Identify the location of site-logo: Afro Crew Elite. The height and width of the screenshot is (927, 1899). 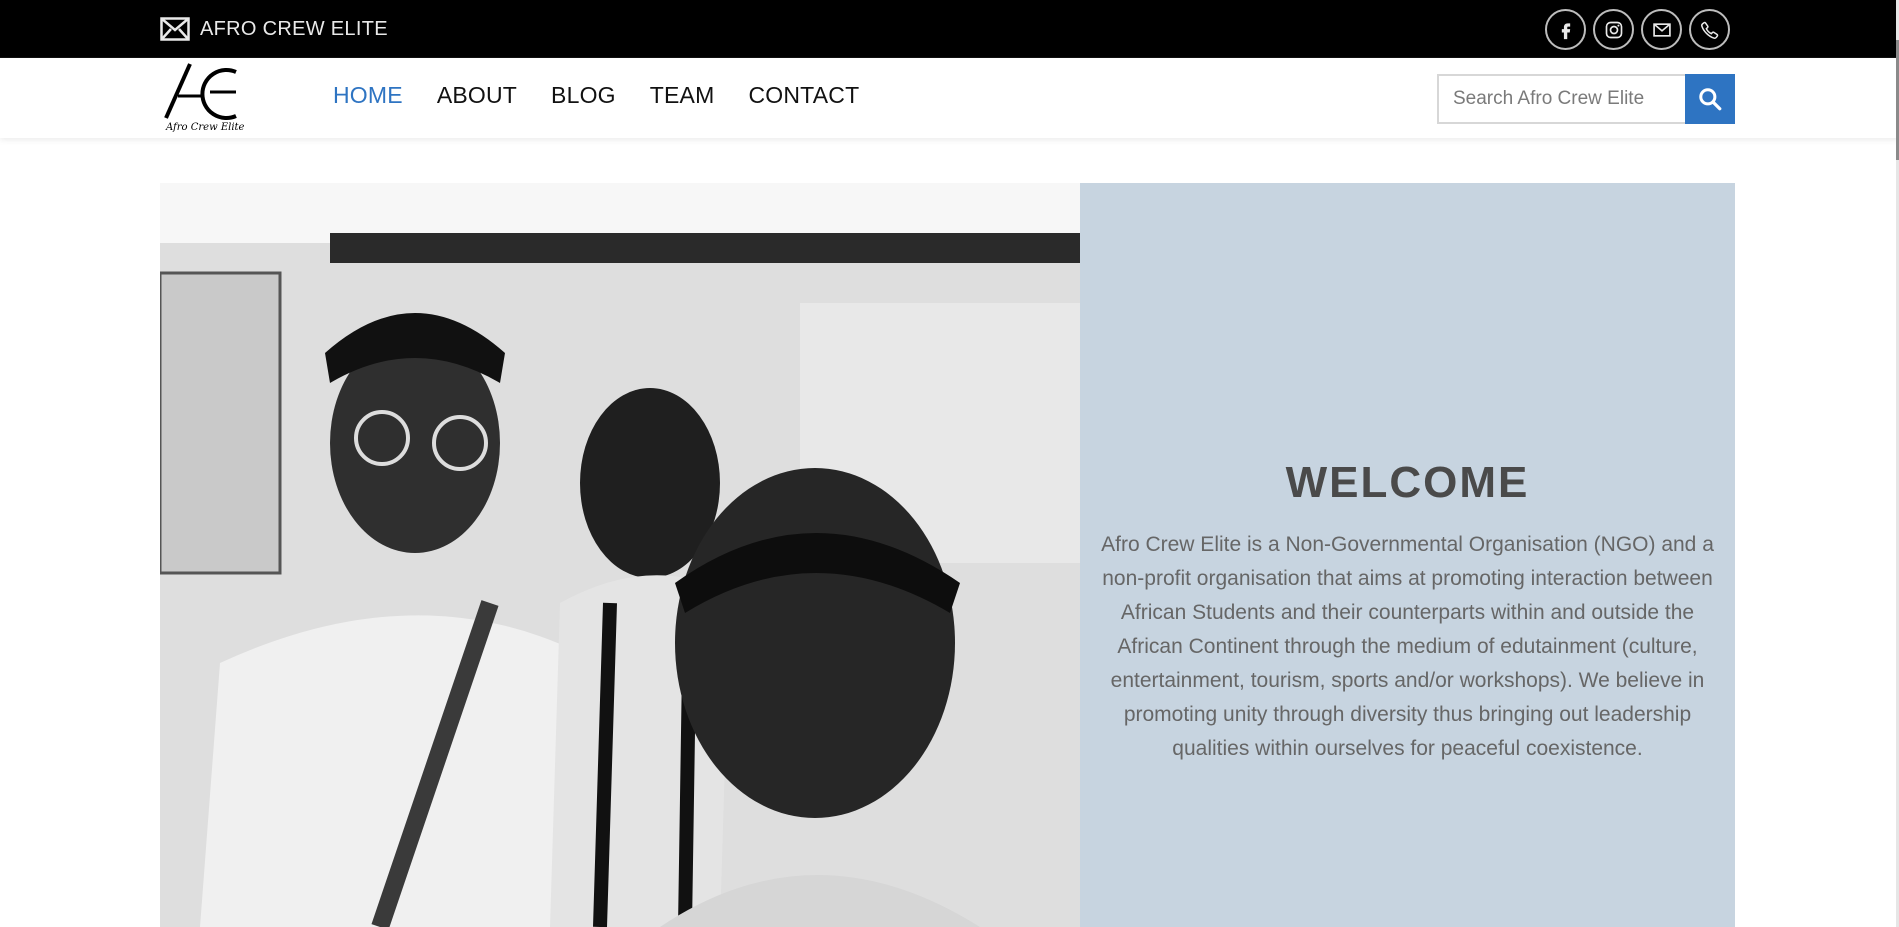
(202, 98).